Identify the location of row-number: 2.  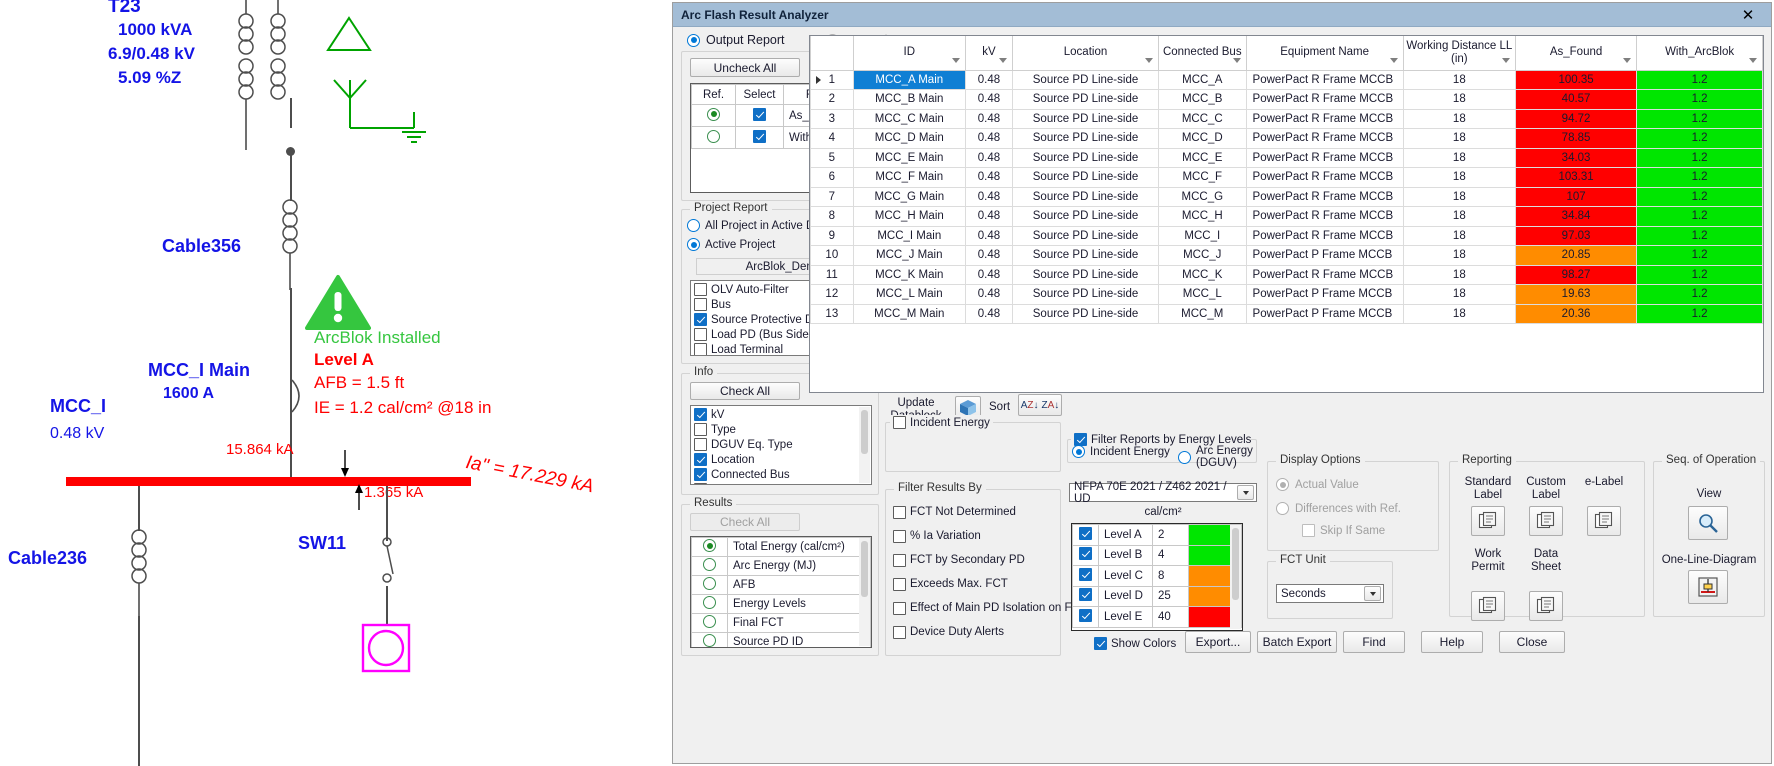
(832, 99).